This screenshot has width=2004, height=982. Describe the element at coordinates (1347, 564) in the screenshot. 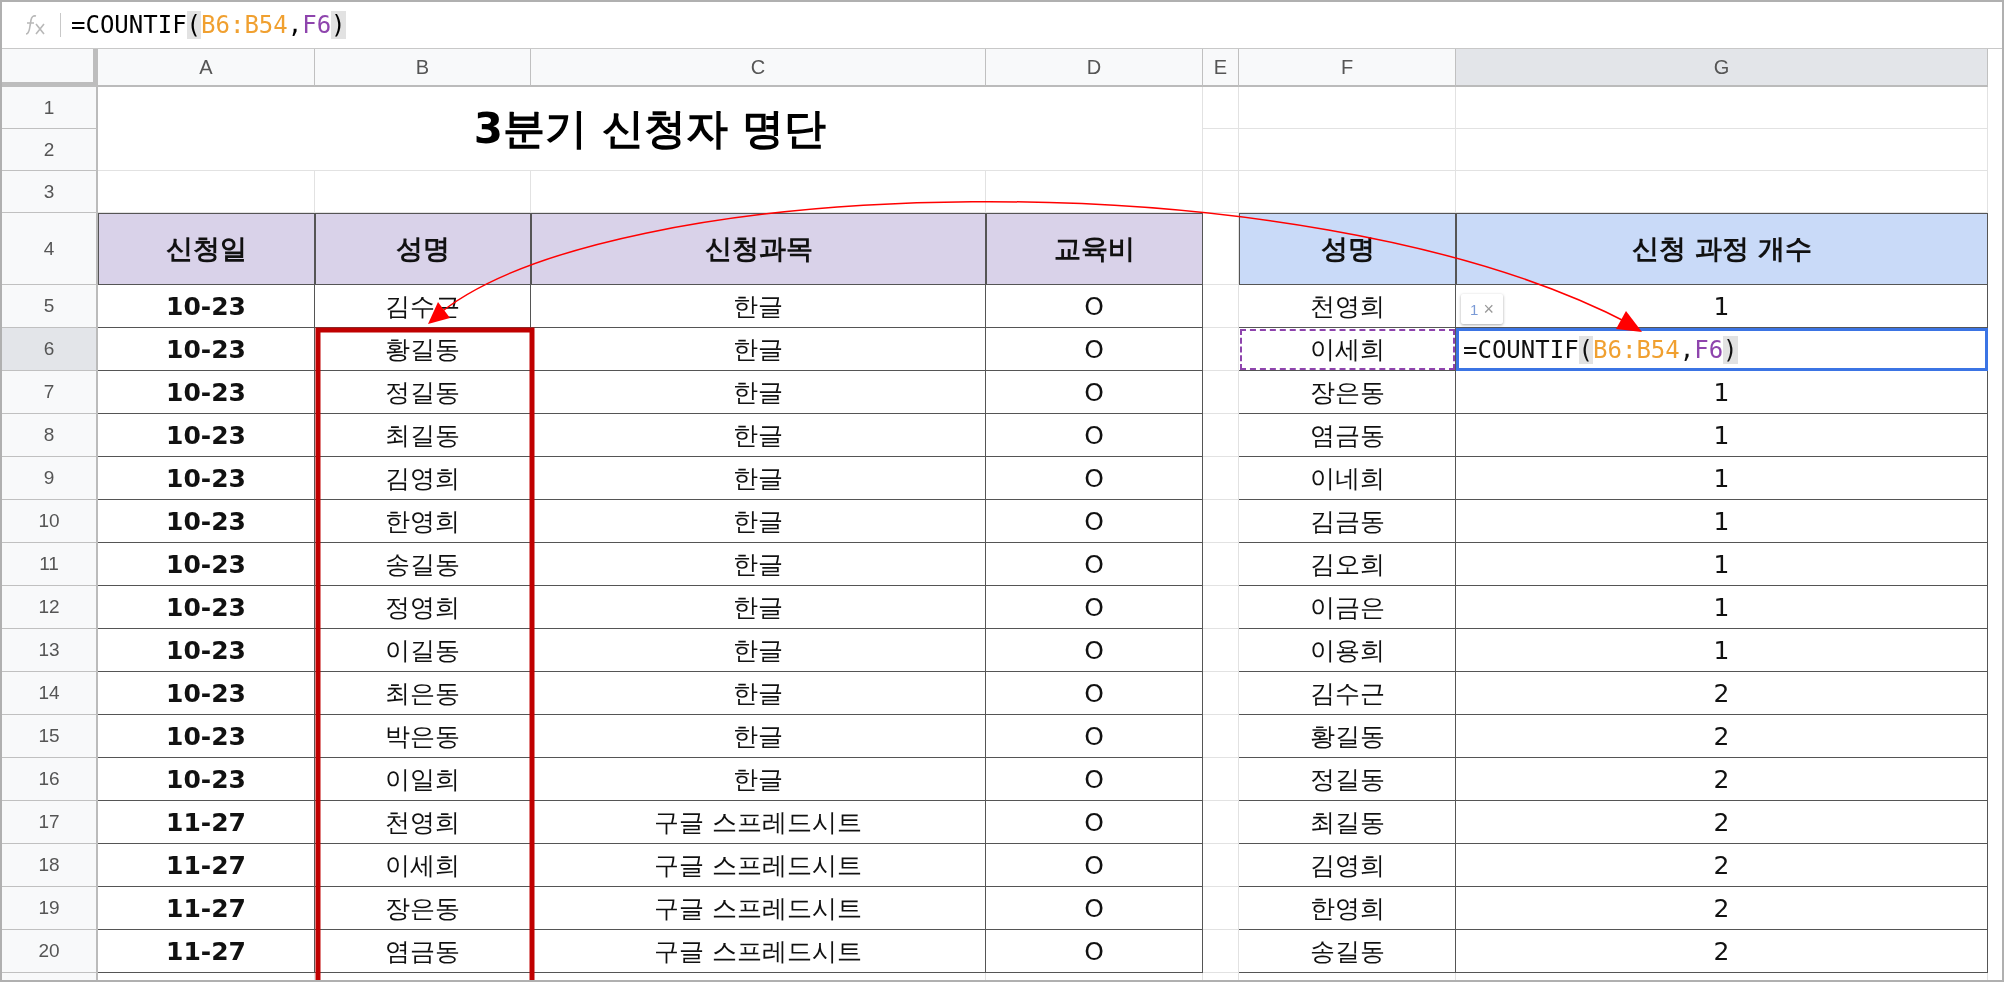

I see `table-cell: 김오희` at that location.